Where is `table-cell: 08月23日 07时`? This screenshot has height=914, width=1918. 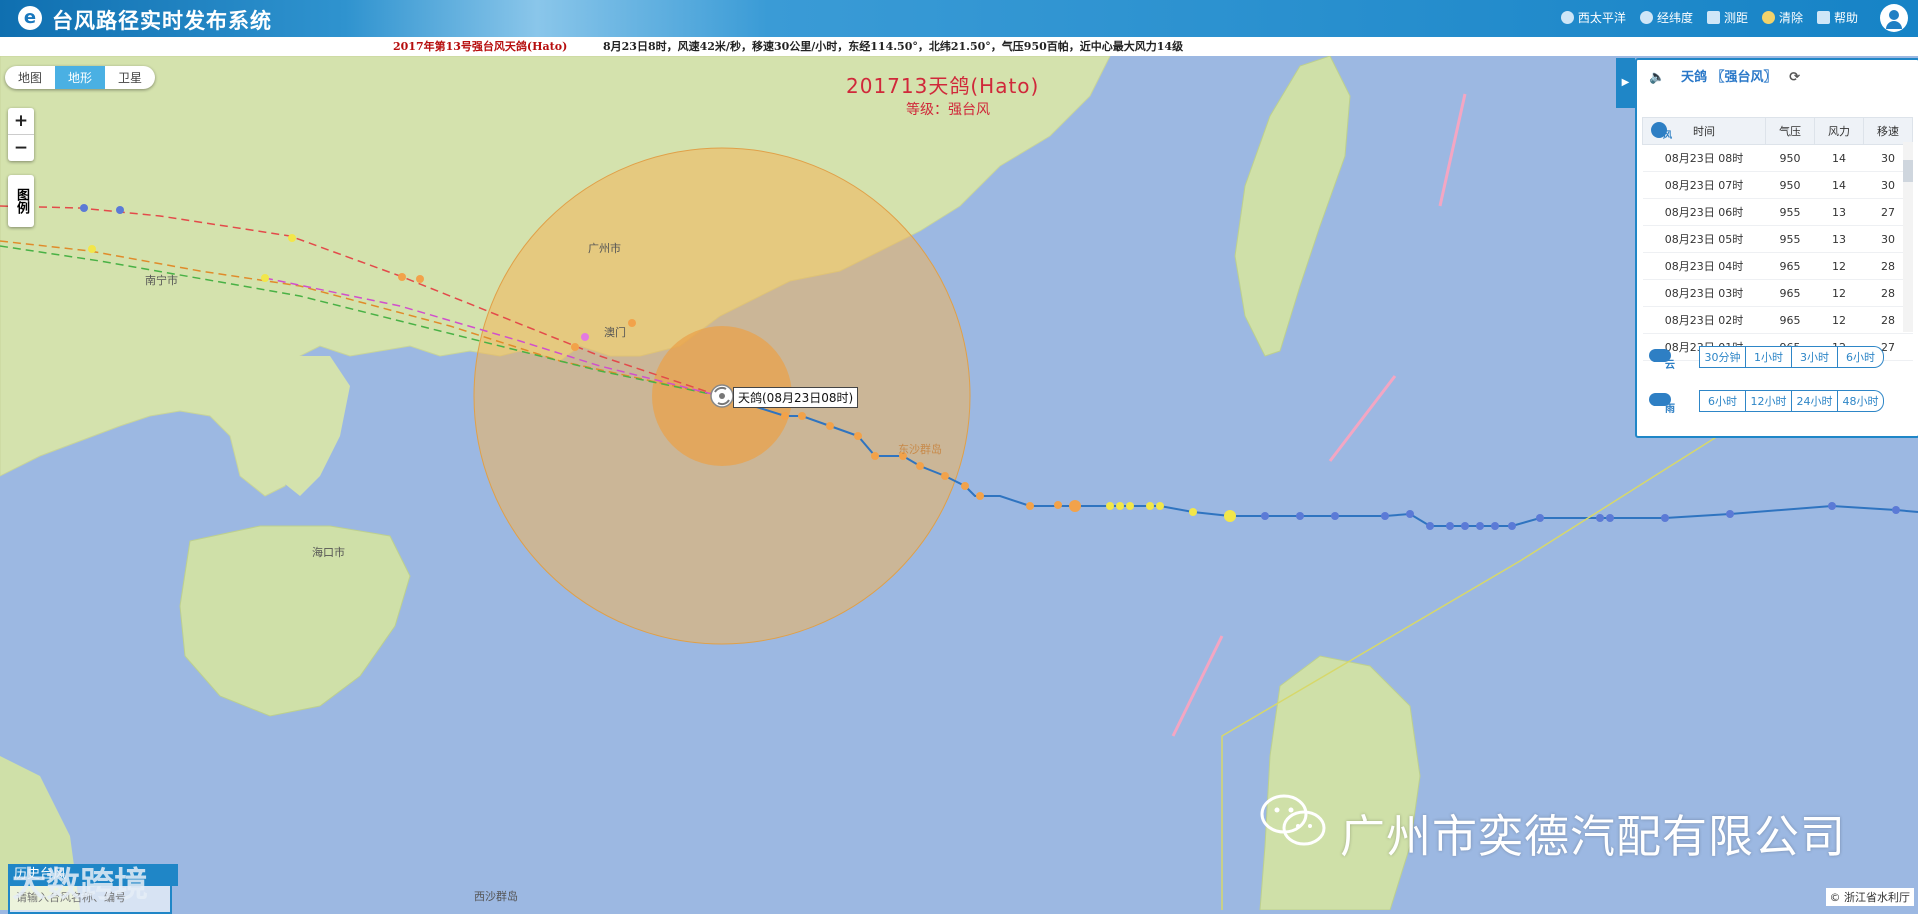
table-cell: 08月23日 07时 is located at coordinates (1704, 185).